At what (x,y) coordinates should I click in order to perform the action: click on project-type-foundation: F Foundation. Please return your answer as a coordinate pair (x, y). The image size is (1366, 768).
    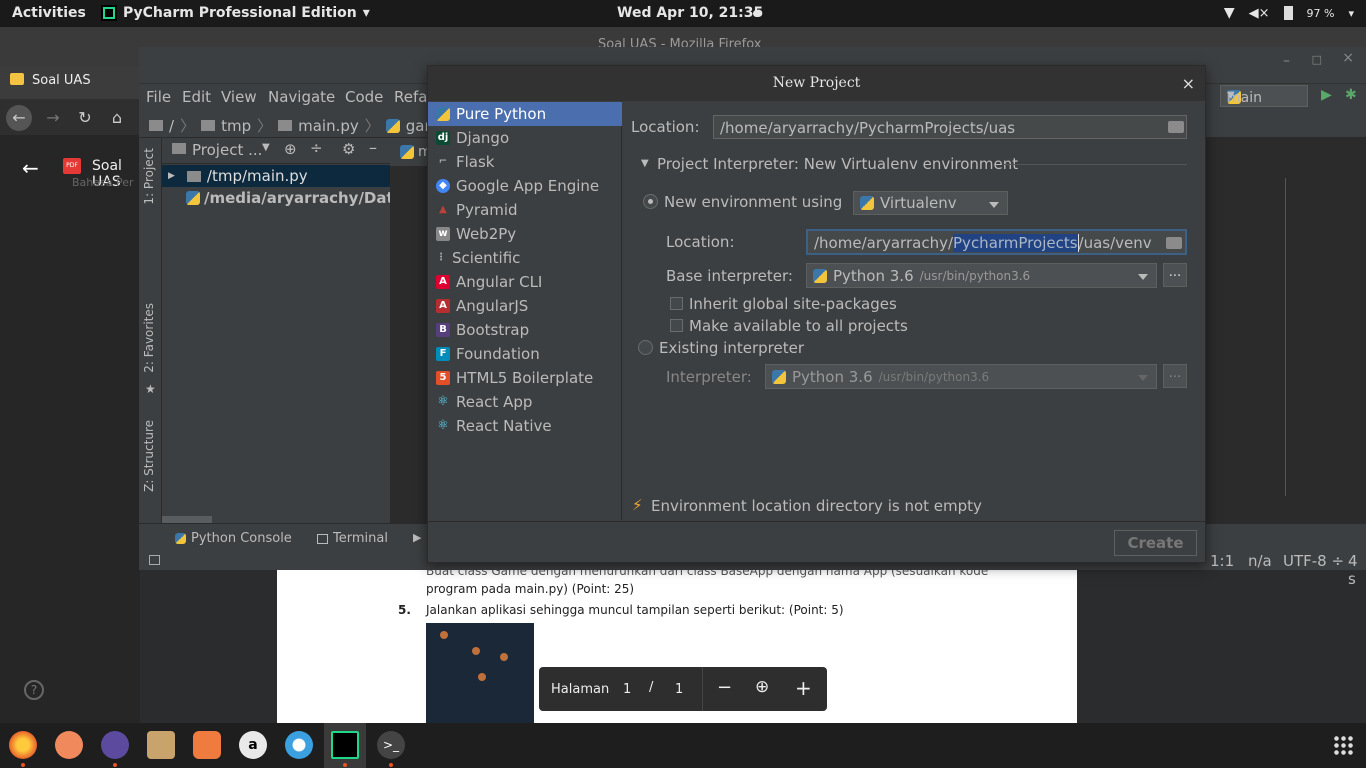
    Looking at the image, I should click on (525, 354).